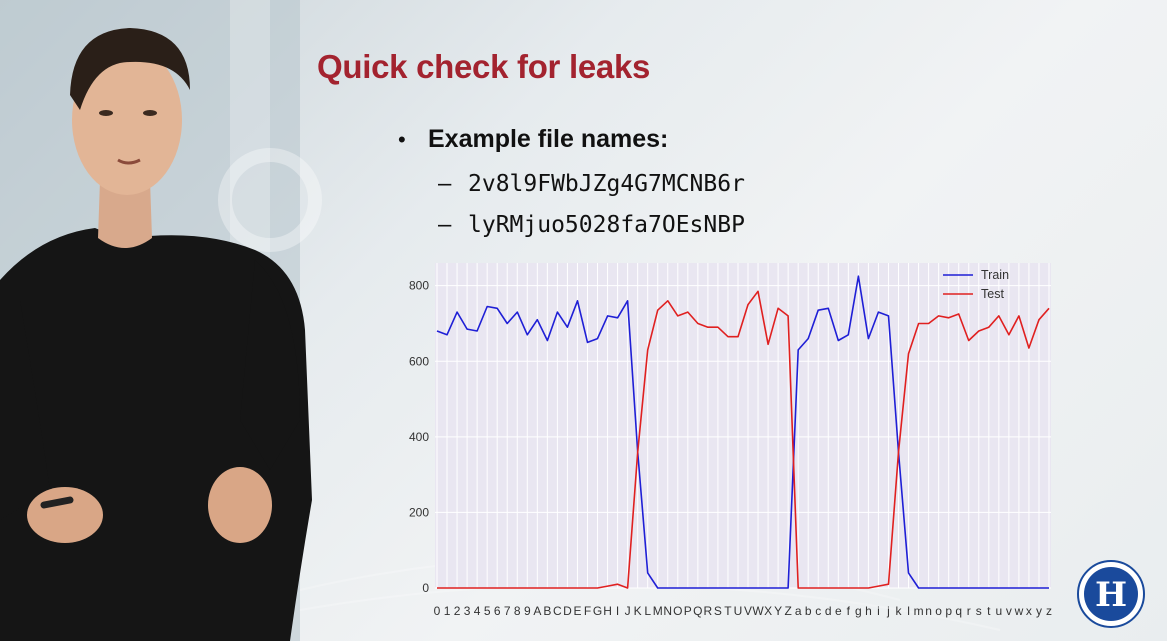 The width and height of the screenshot is (1167, 641). What do you see at coordinates (577, 611) in the screenshot?
I see `x-tick-label: E` at bounding box center [577, 611].